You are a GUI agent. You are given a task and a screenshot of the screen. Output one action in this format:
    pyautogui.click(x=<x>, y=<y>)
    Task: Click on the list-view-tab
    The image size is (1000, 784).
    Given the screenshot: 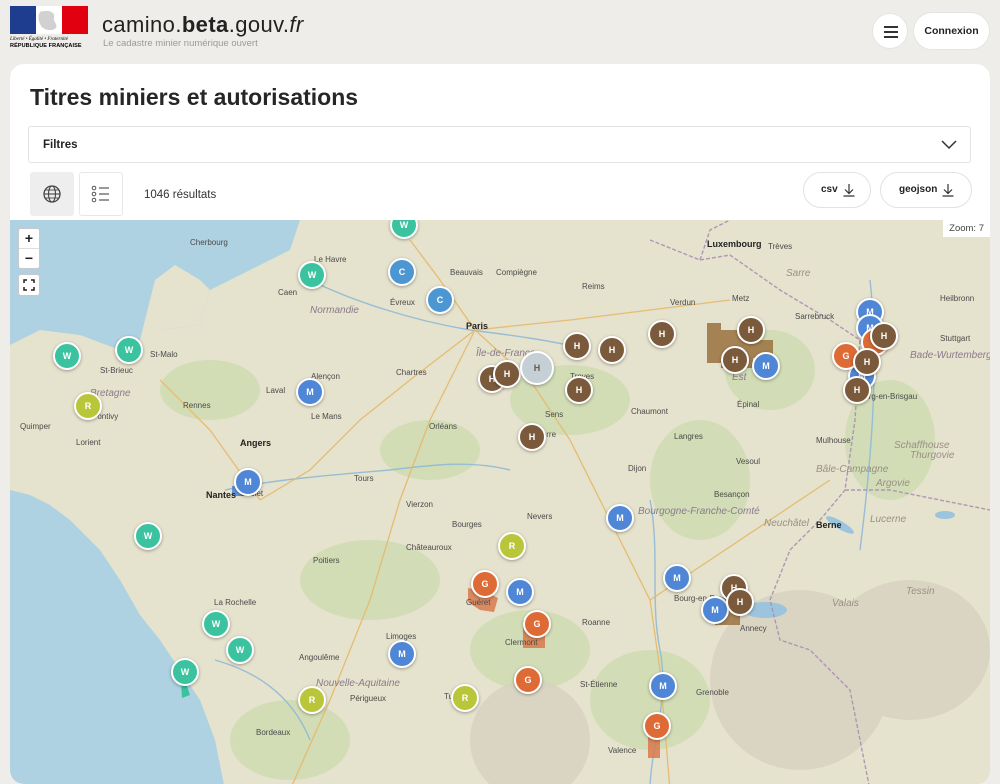 What is the action you would take?
    pyautogui.click(x=101, y=194)
    